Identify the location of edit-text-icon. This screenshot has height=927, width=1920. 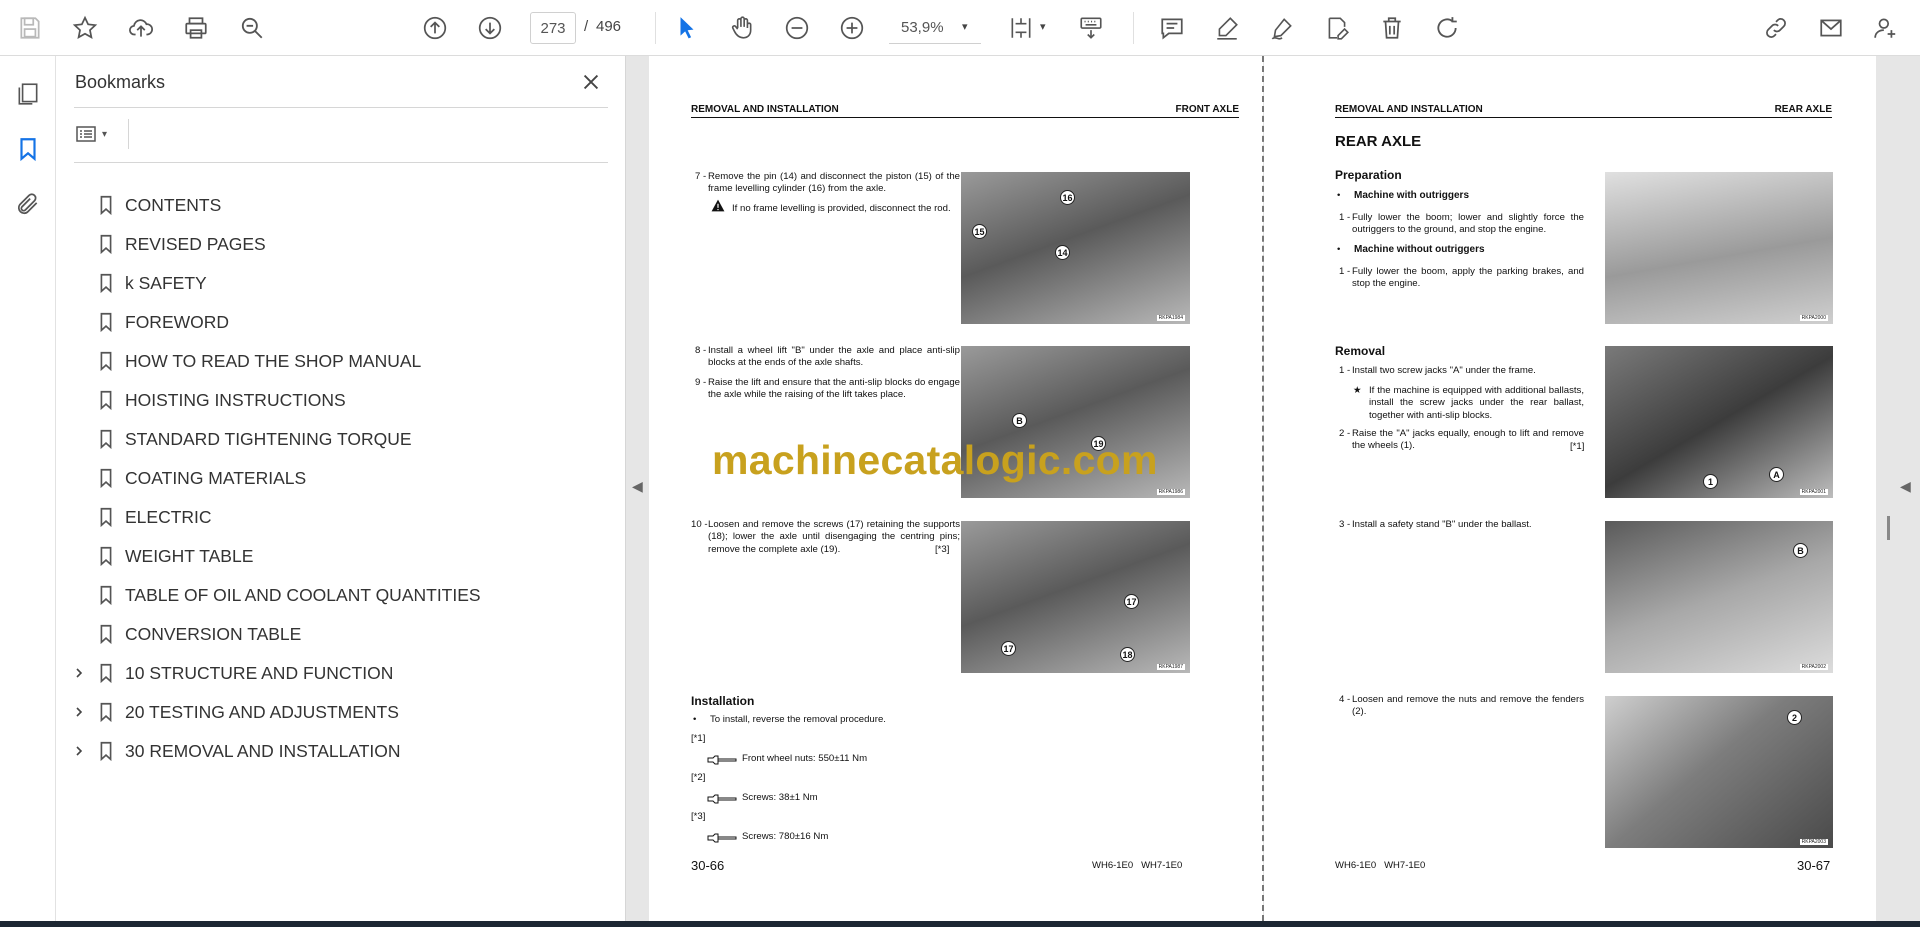
(1337, 28).